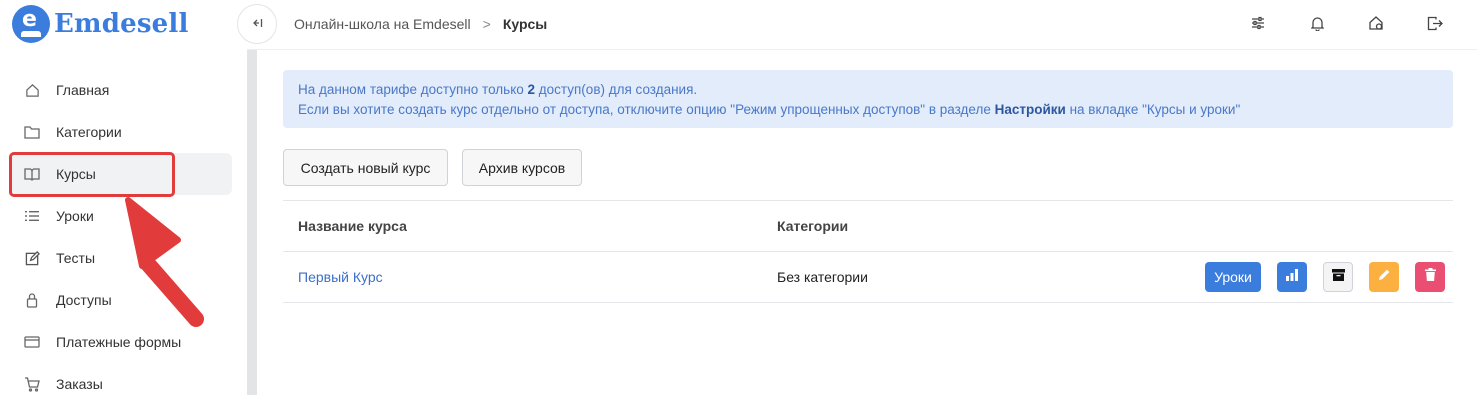 This screenshot has height=395, width=1477. What do you see at coordinates (121, 90) in the screenshot?
I see `sidebar-item-home: Главная` at bounding box center [121, 90].